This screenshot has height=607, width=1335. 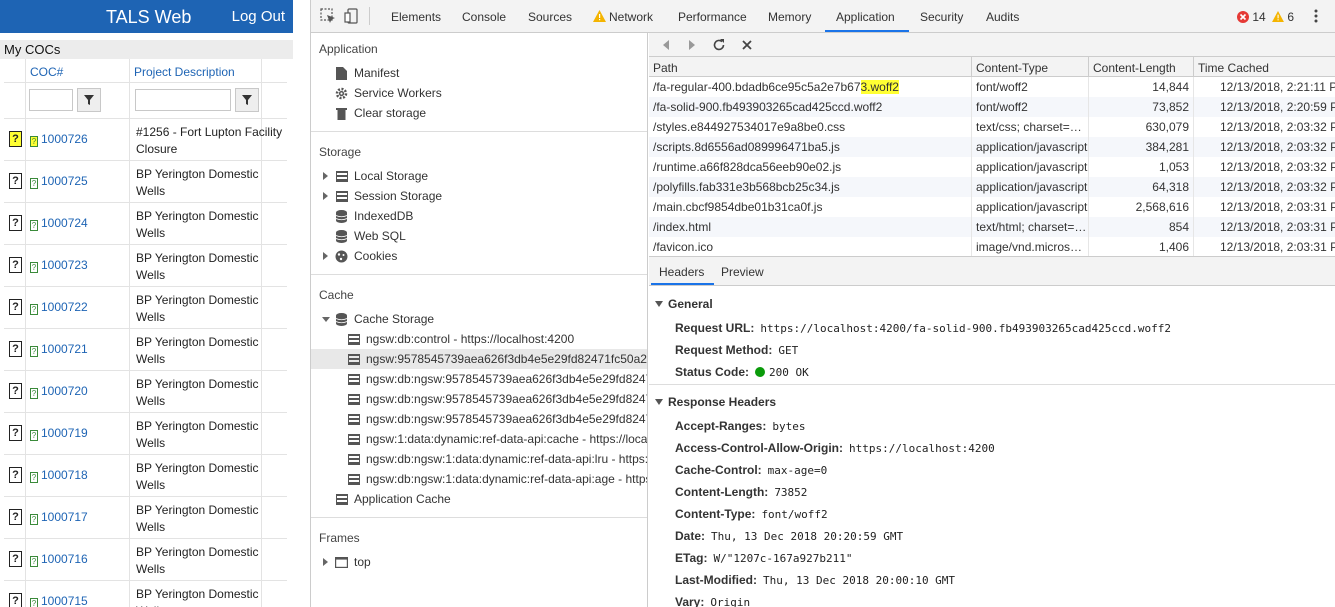 What do you see at coordinates (145, 266) in the screenshot?
I see `table-row: ?? 1000723 BP Yerington Domestic Wells` at bounding box center [145, 266].